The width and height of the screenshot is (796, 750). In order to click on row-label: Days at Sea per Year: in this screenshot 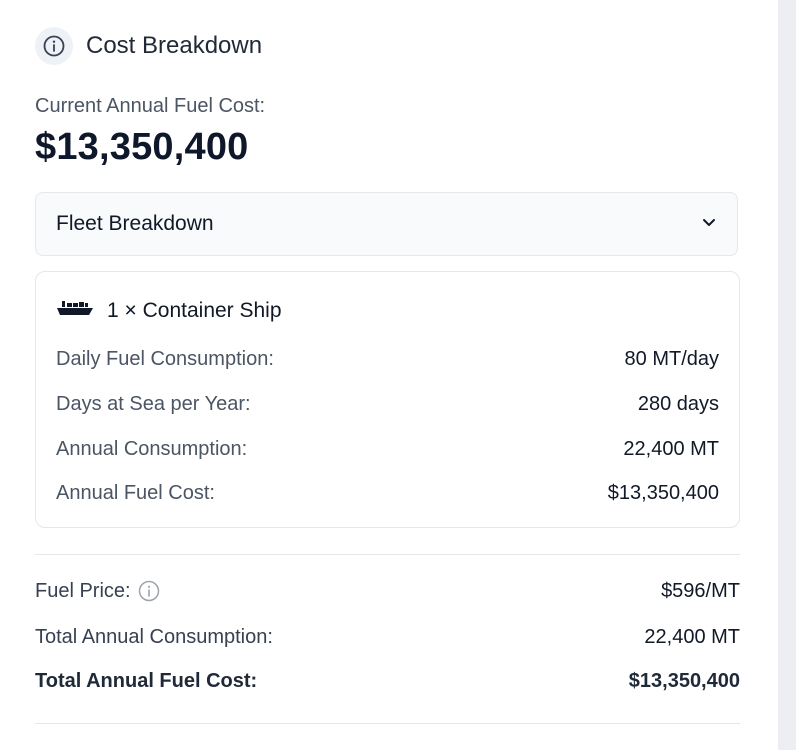, I will do `click(153, 403)`.